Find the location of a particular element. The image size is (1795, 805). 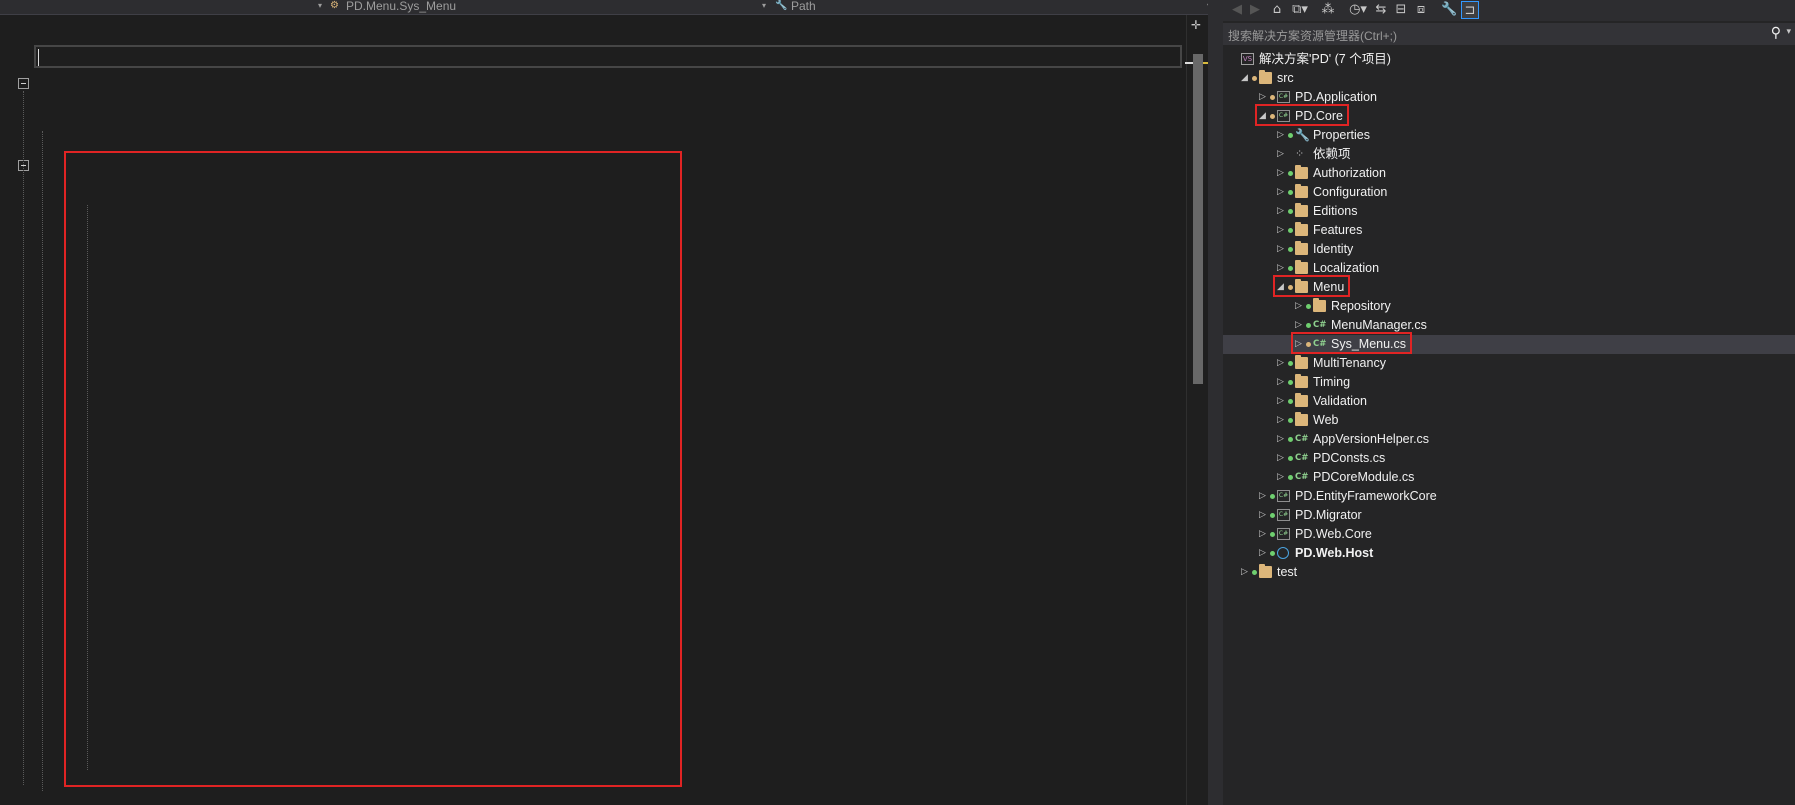

collapse-all-icon: ⊟ is located at coordinates (1401, 10).